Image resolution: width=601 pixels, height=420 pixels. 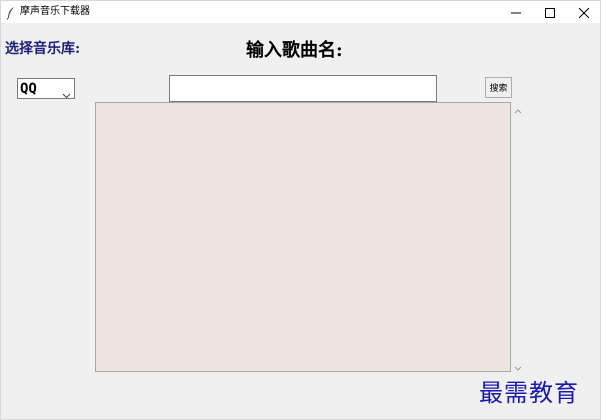 I want to click on close-icon, so click(x=584, y=12).